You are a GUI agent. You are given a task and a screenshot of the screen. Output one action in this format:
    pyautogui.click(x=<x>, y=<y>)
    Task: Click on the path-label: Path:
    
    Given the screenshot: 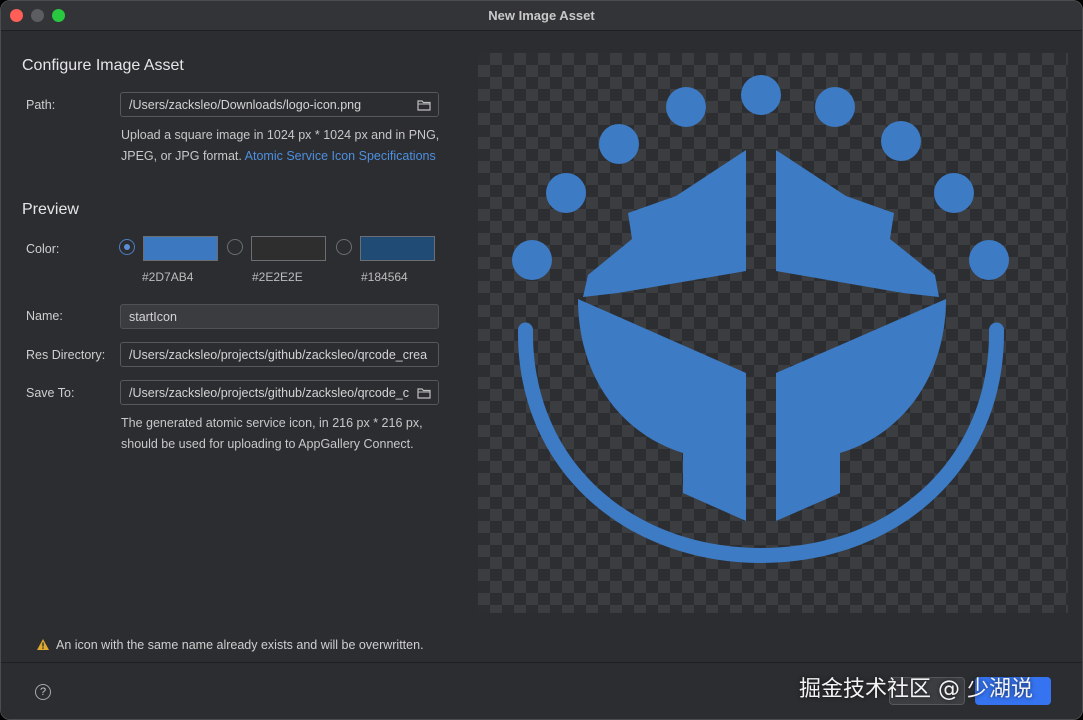 What is the action you would take?
    pyautogui.click(x=41, y=105)
    